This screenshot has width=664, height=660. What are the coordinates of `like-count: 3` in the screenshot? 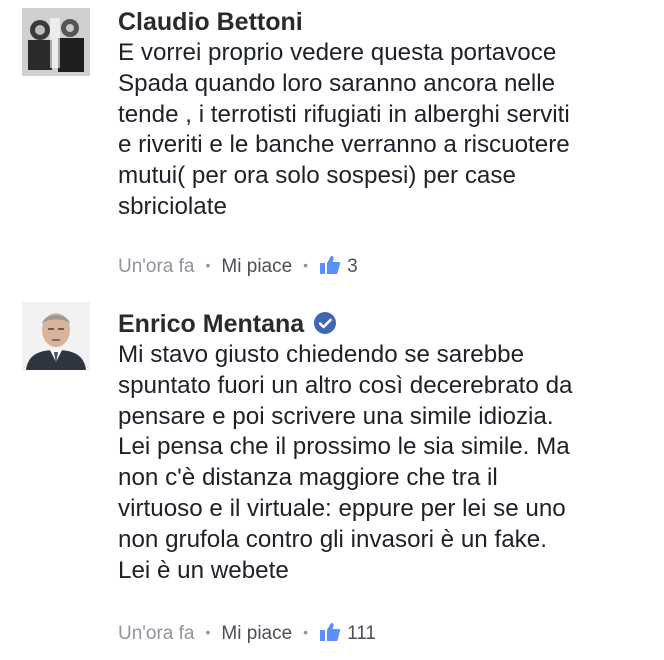 It's located at (352, 266).